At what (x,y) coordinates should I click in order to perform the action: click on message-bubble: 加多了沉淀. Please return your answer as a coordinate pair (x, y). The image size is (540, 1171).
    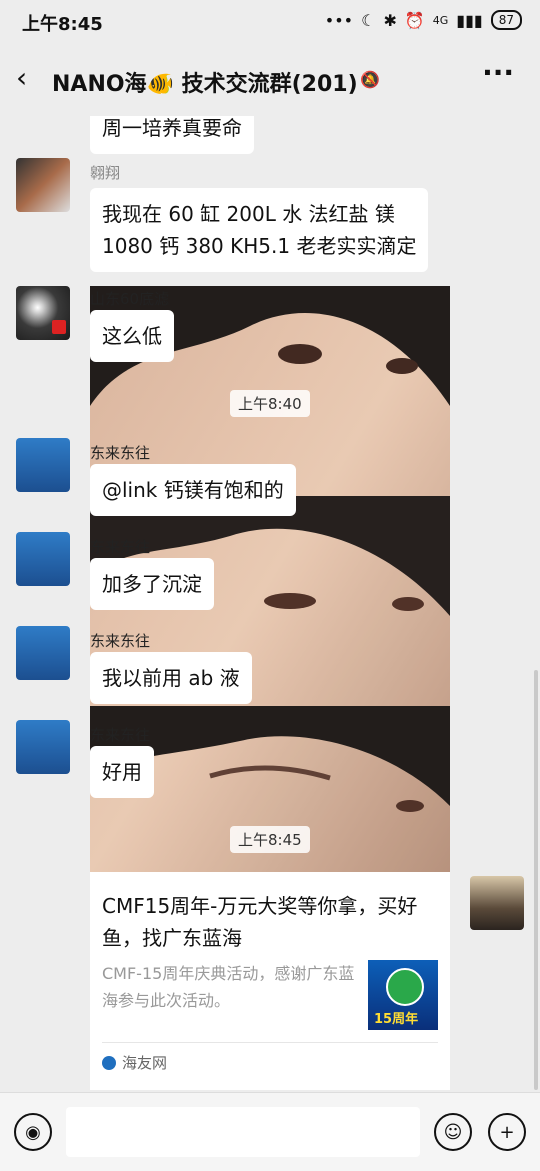
    Looking at the image, I should click on (152, 584).